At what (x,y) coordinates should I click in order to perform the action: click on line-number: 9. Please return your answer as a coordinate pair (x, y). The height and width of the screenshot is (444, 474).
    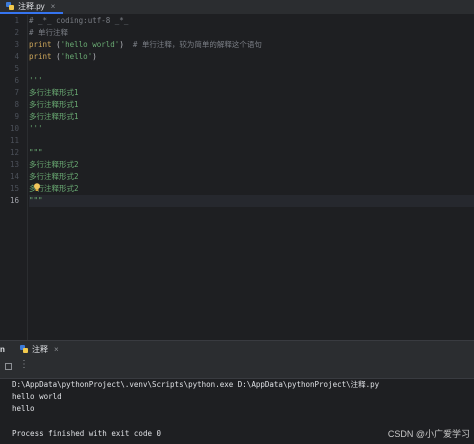
    Looking at the image, I should click on (16, 116).